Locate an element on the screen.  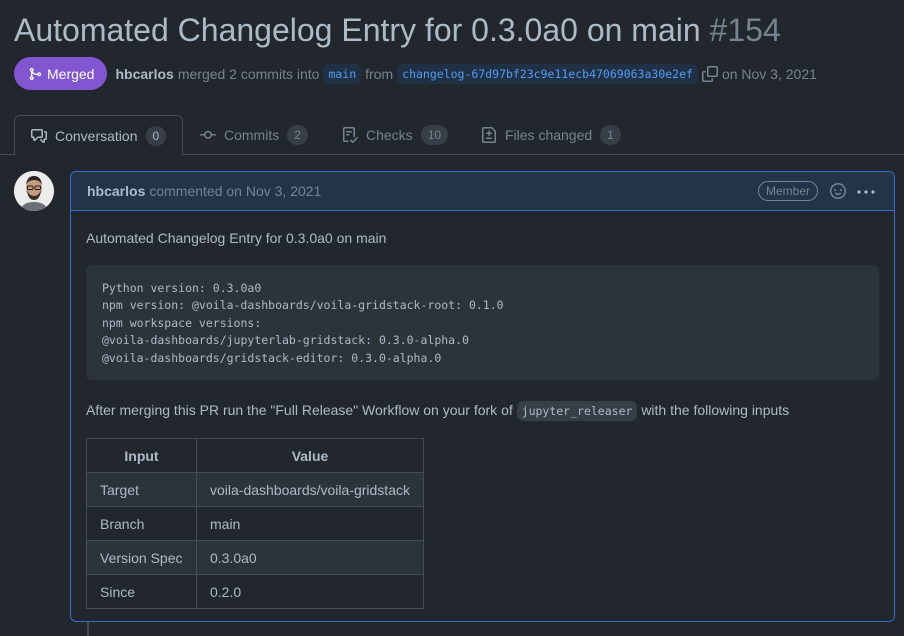
comment-author-link: hbcarlos is located at coordinates (116, 191).